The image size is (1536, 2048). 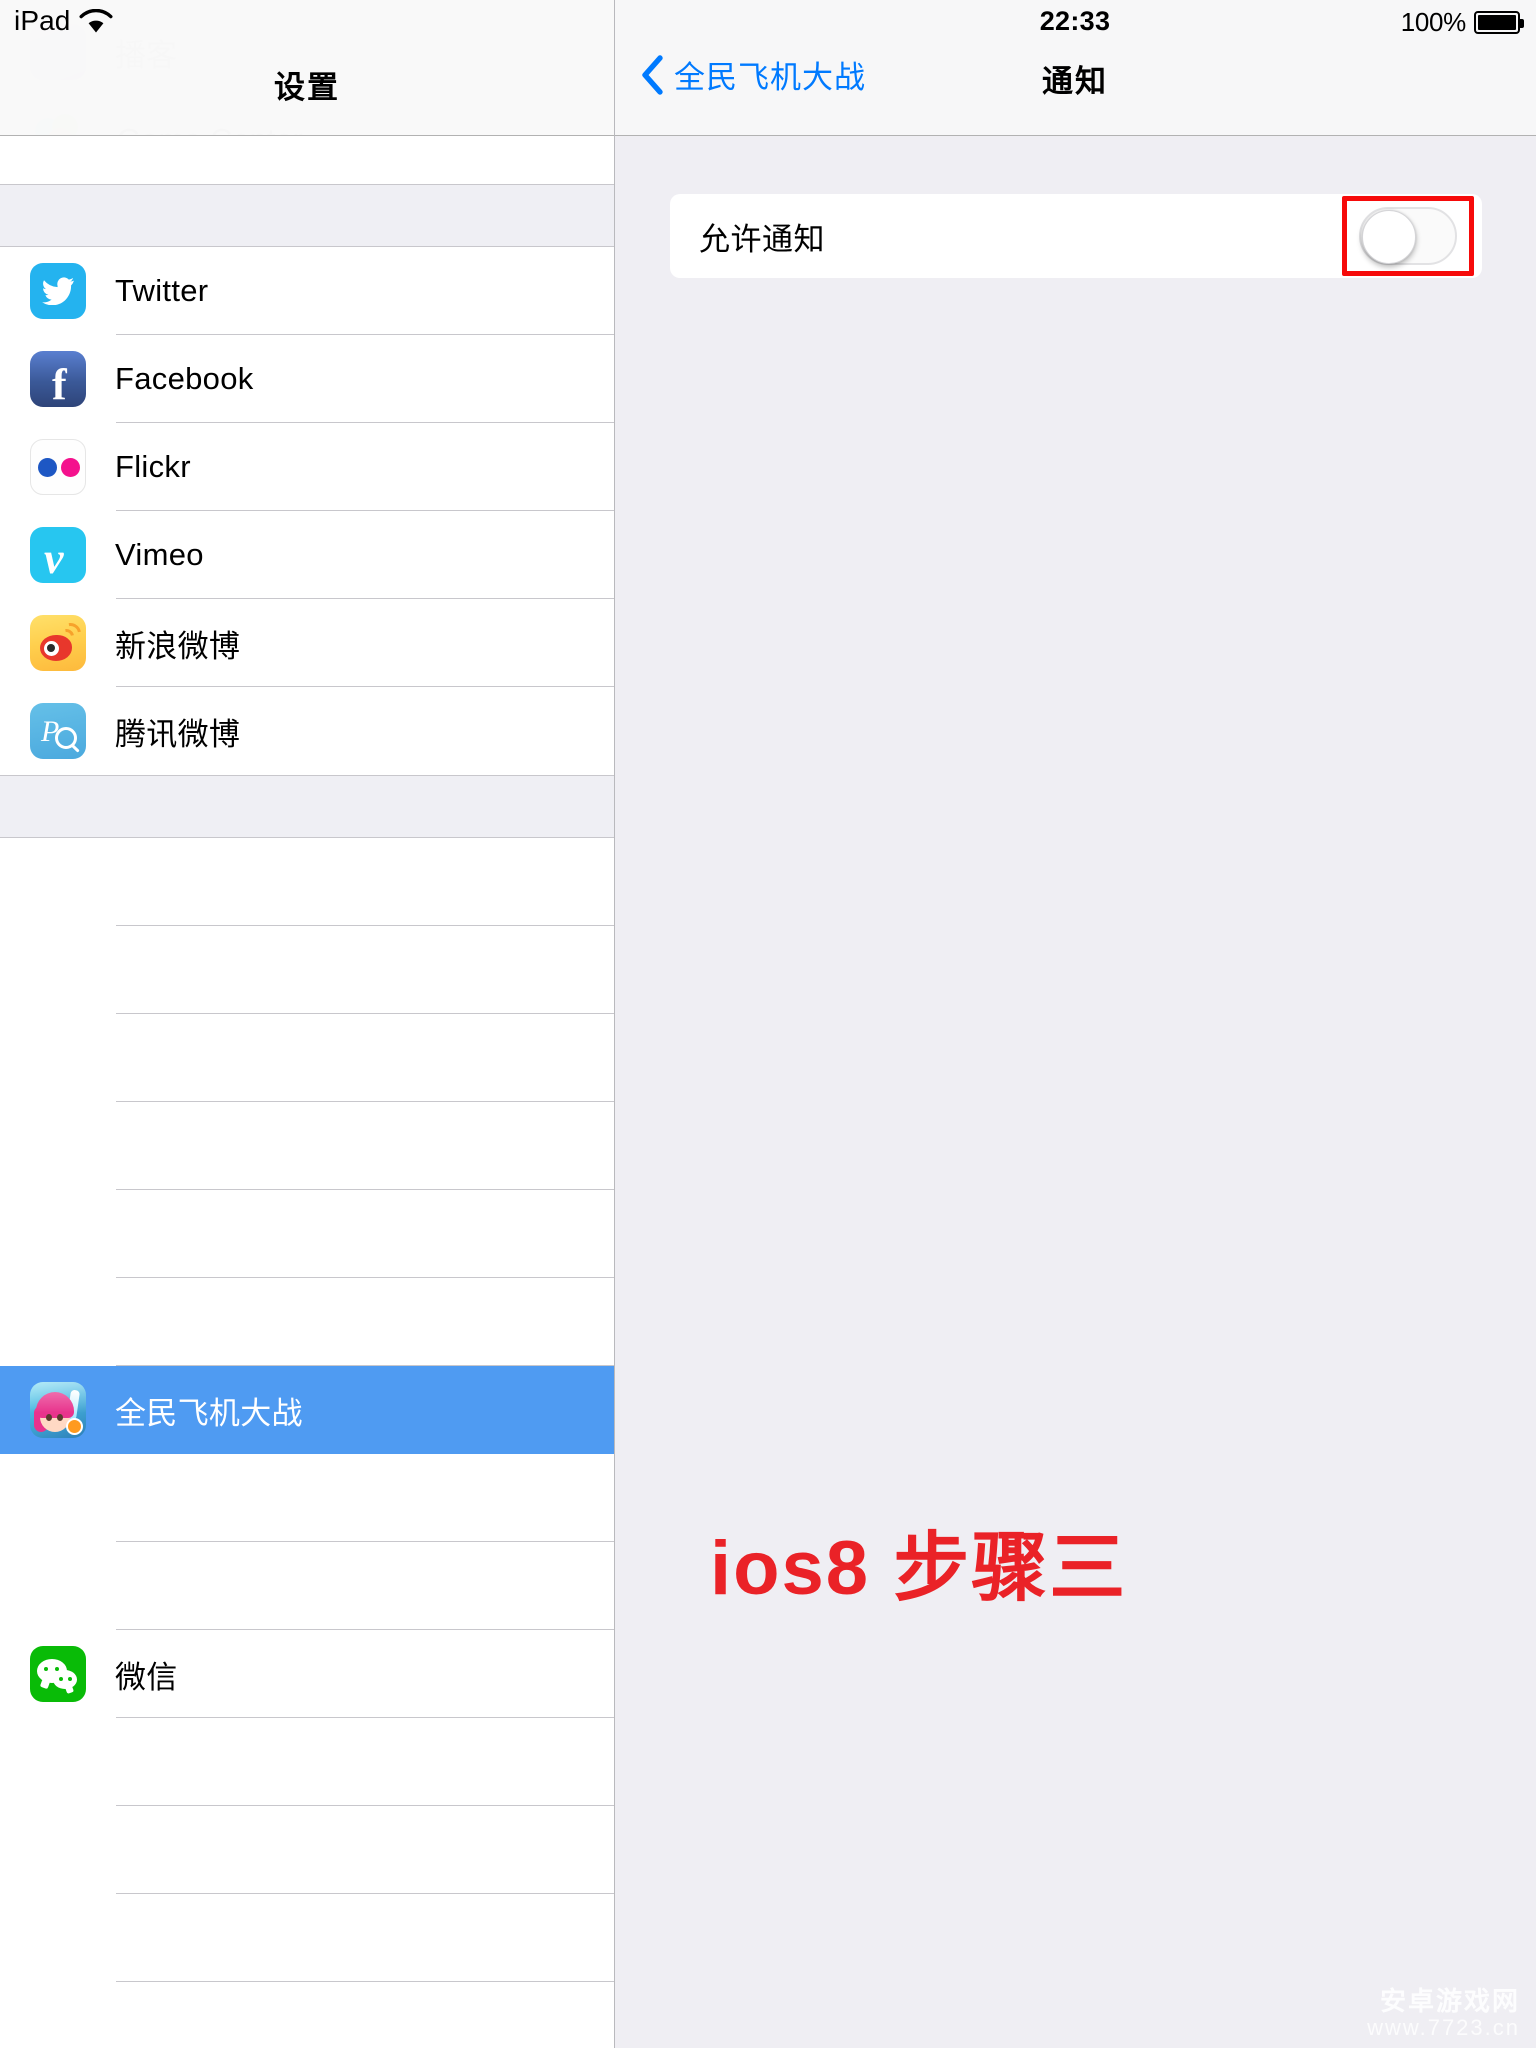 I want to click on annotation-prefix: ios8, so click(x=790, y=1568).